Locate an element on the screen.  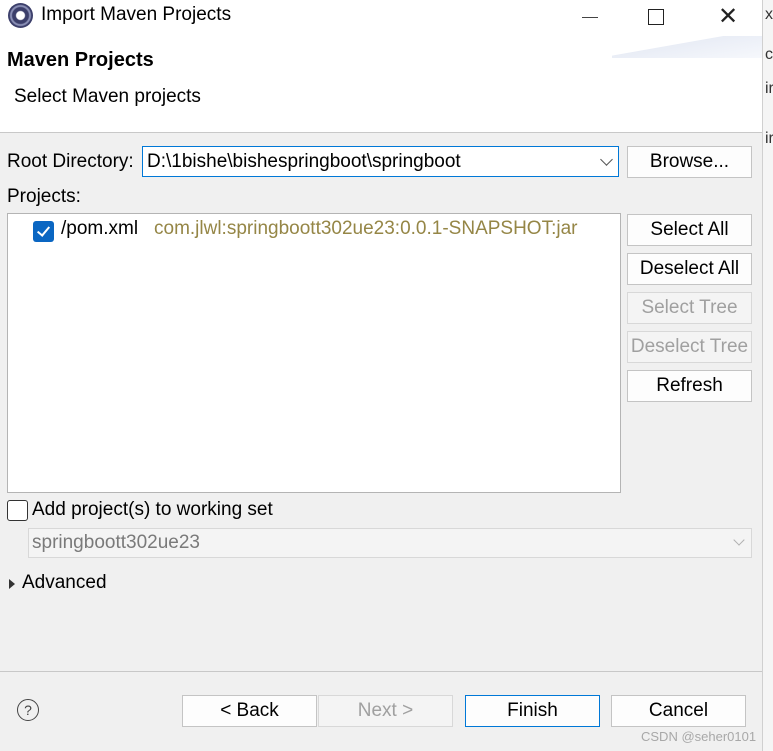
working-set-label: Add project(s) to working set is located at coordinates (152, 510).